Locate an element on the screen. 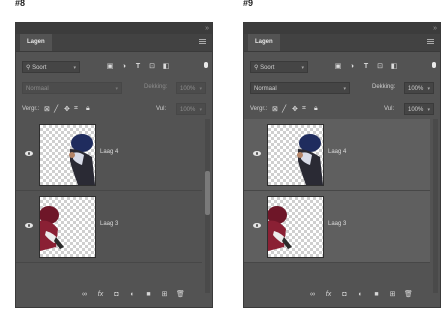 The width and height of the screenshot is (443, 314). panel-footer: ∞ fx ◘ ◐ ■ ⊞ 🗑︎ is located at coordinates (114, 295).